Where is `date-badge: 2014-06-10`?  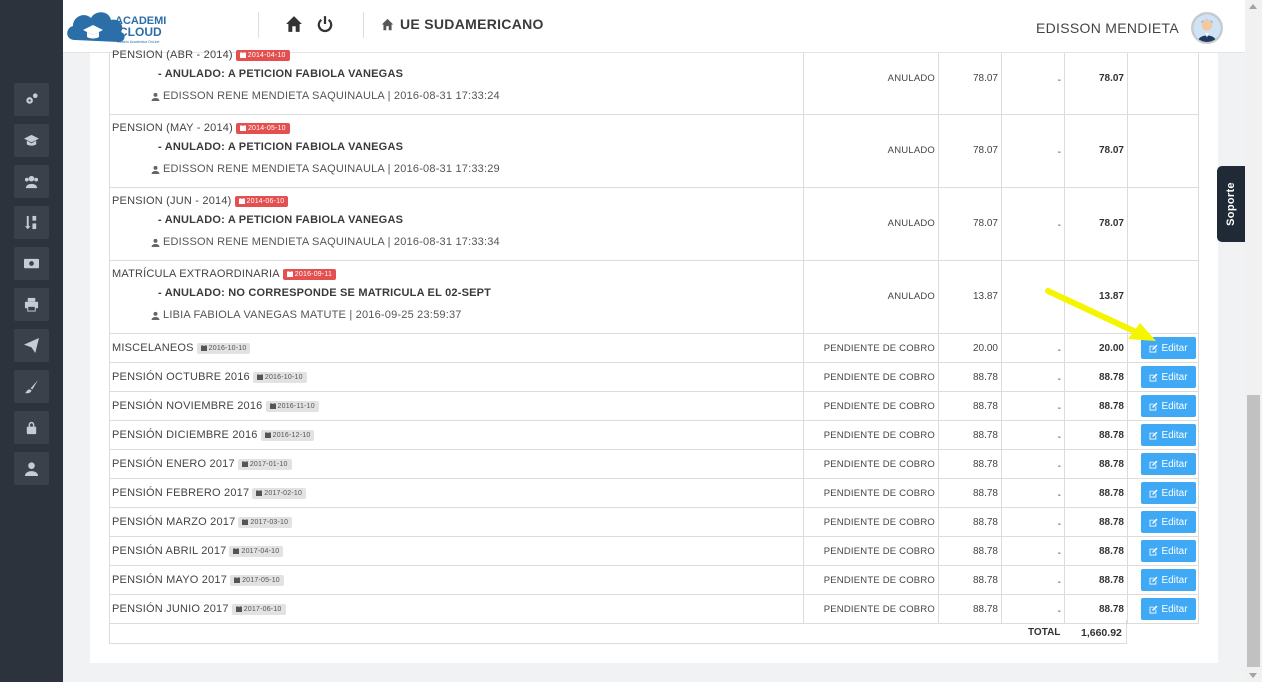 date-badge: 2014-06-10 is located at coordinates (261, 201).